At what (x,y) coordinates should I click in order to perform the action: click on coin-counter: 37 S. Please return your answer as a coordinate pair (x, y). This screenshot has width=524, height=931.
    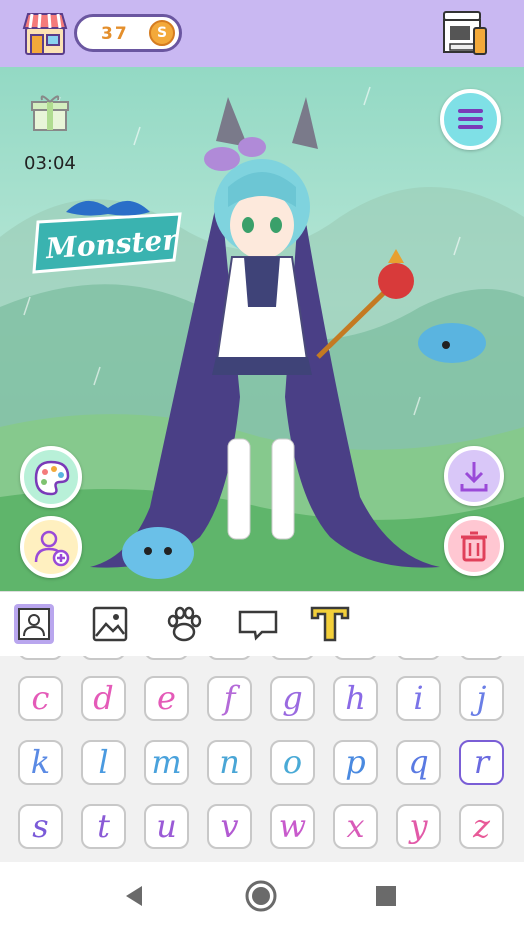
    Looking at the image, I should click on (128, 33).